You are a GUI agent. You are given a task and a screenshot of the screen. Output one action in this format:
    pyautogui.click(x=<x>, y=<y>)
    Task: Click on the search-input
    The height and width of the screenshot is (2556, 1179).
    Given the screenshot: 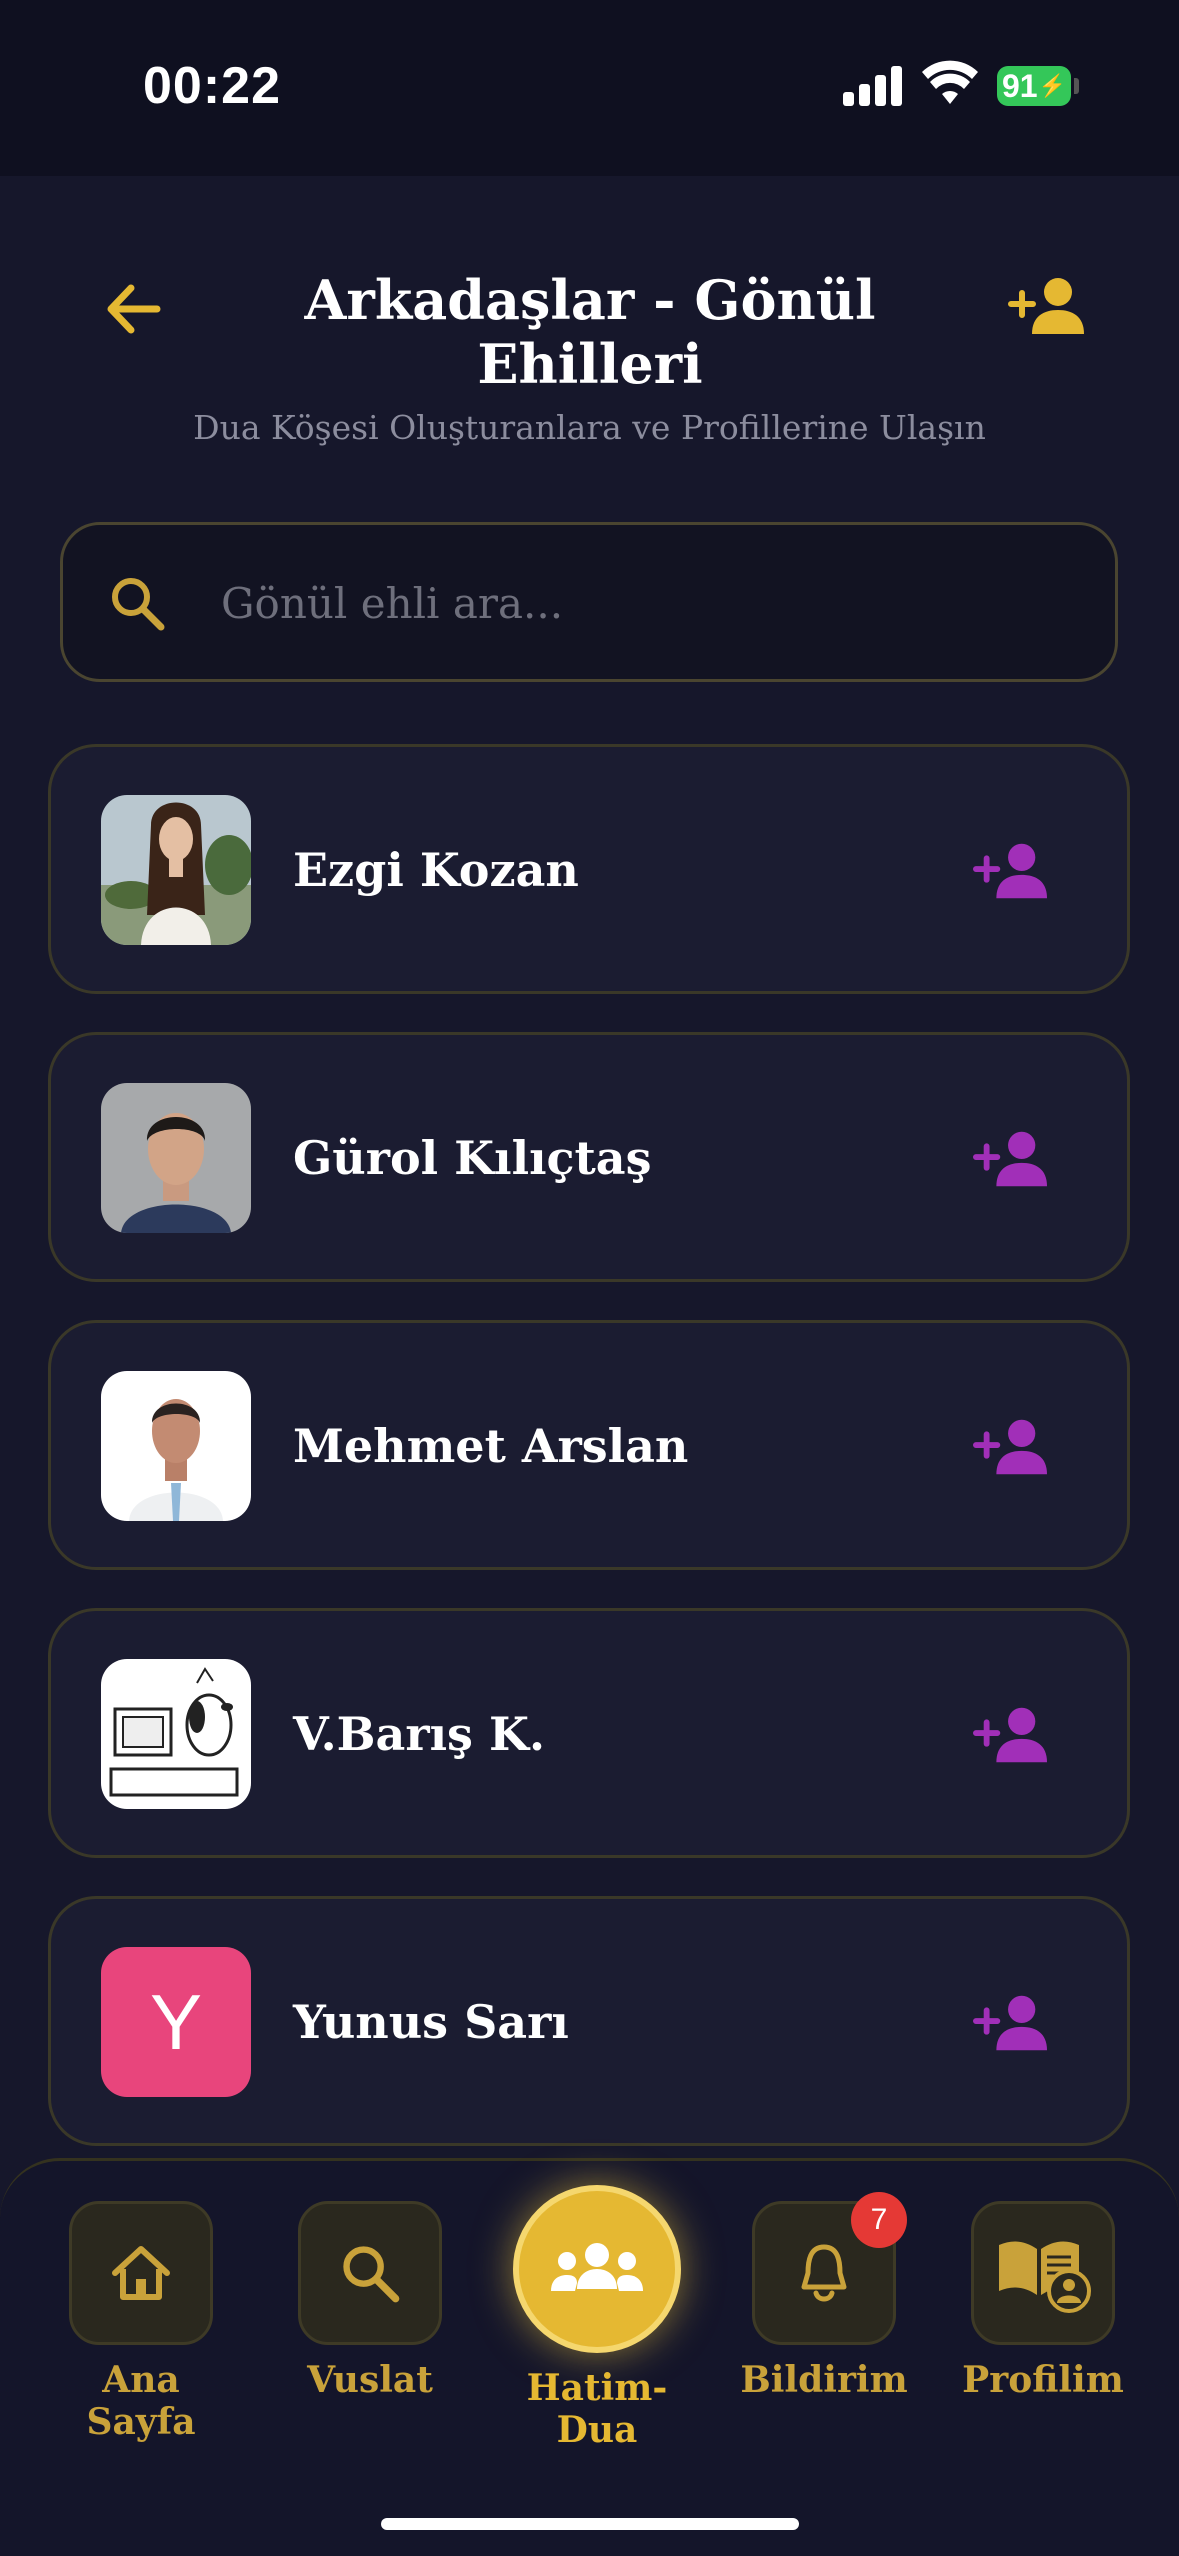 What is the action you would take?
    pyautogui.click(x=641, y=603)
    